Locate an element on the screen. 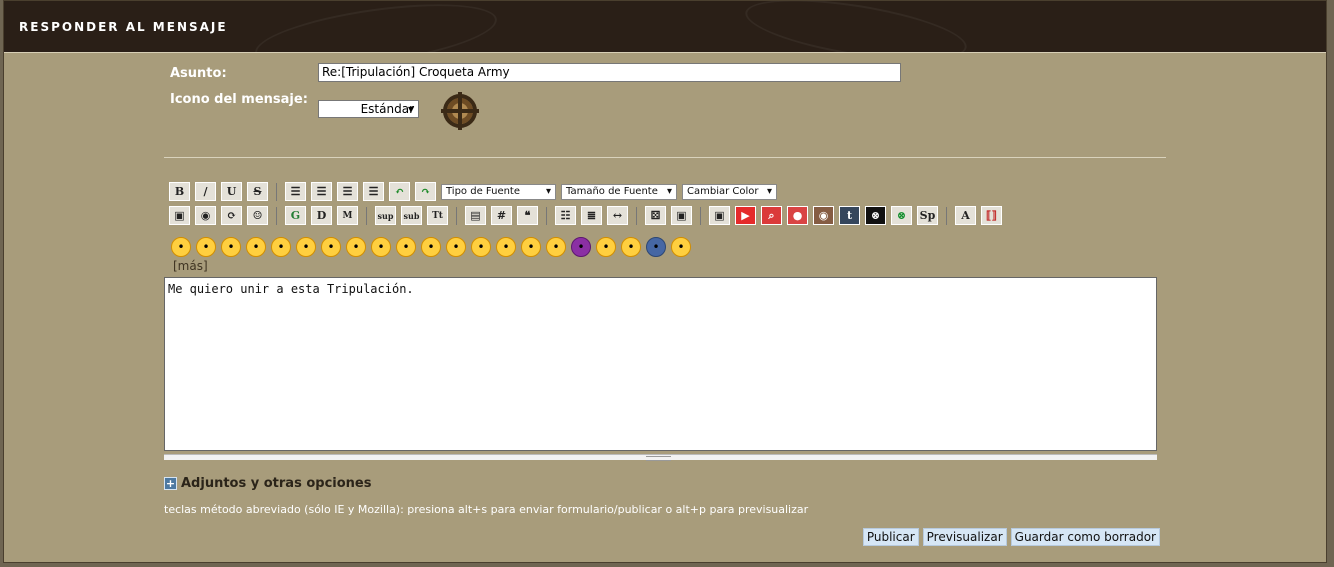 The image size is (1334, 567). sad-icon: • is located at coordinates (306, 247).